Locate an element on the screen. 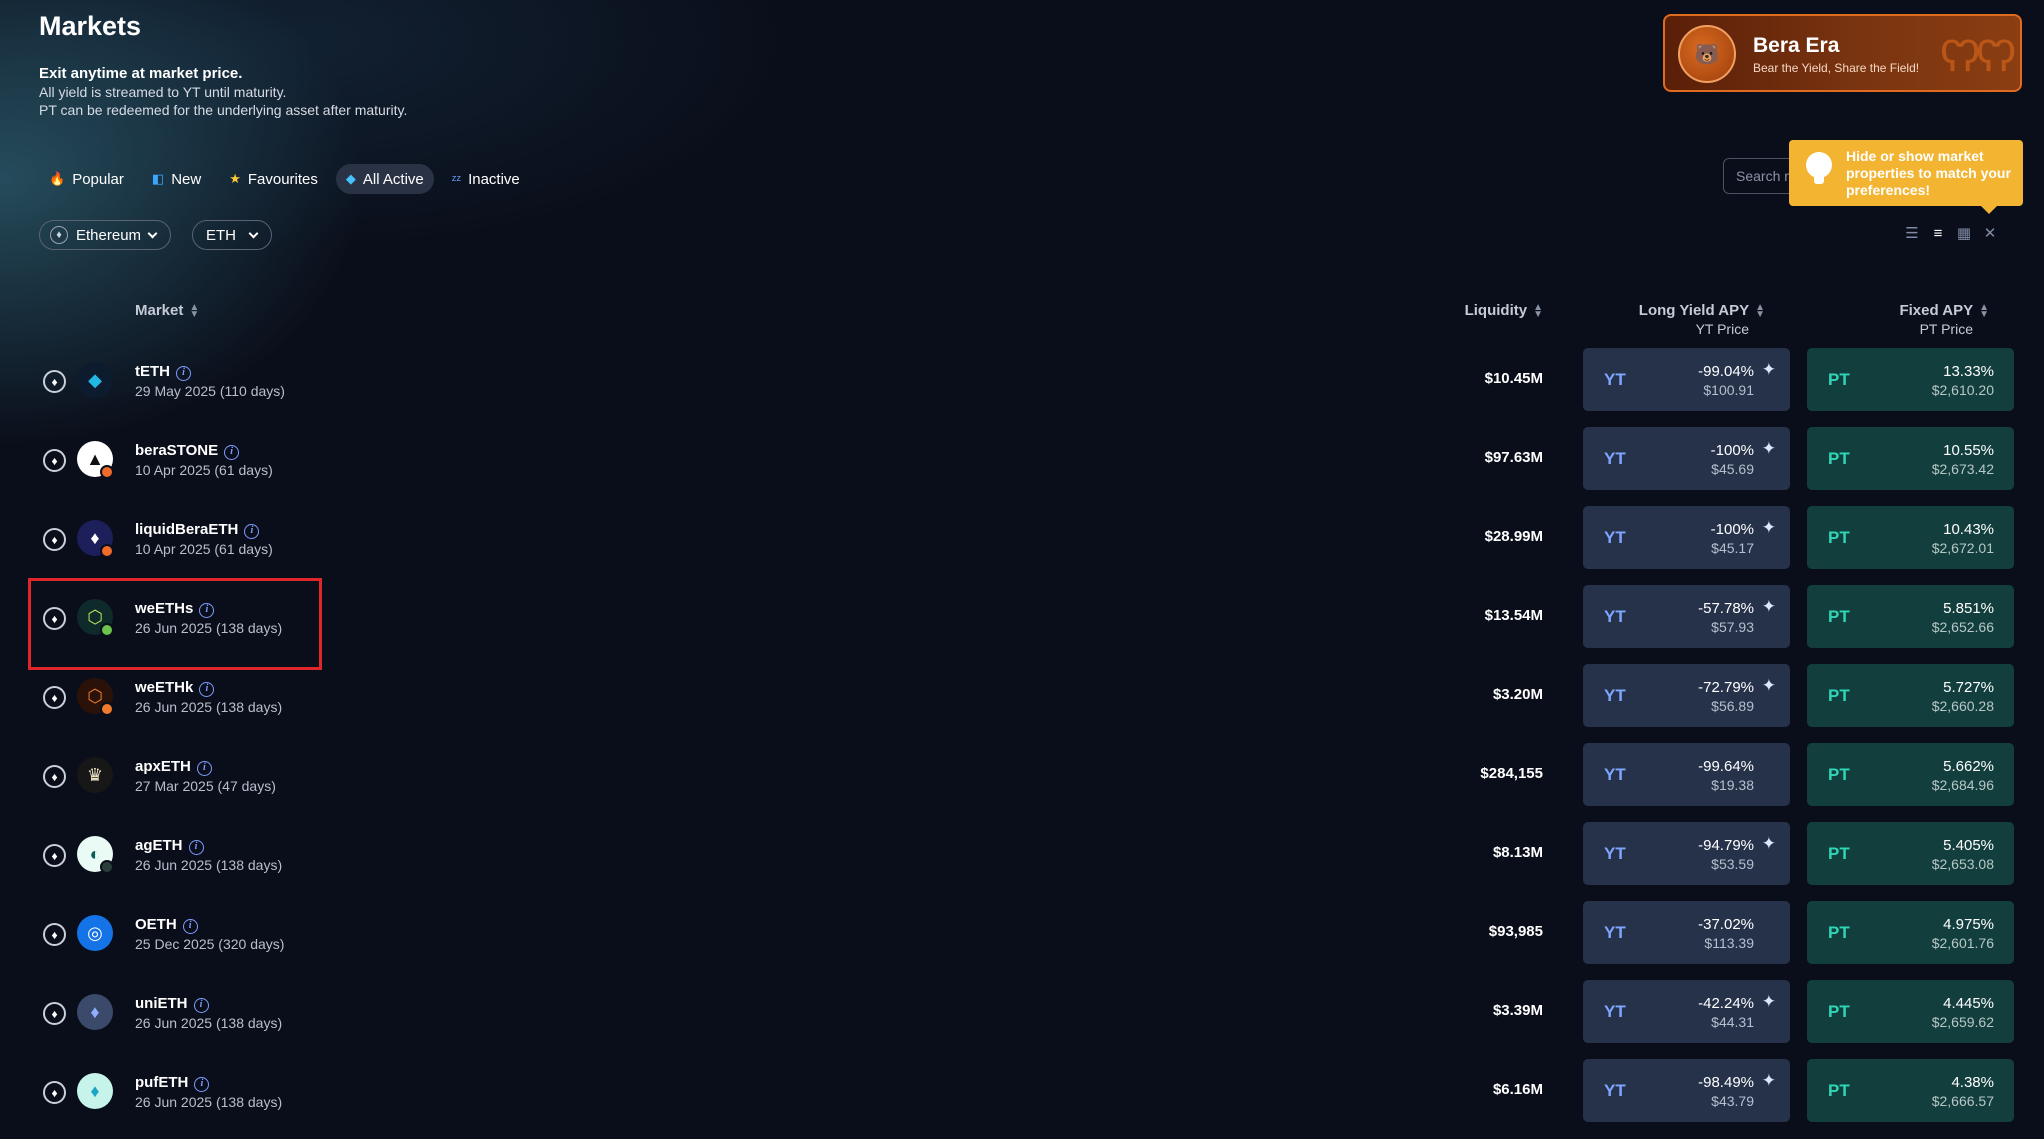 This screenshot has width=2044, height=1139. list-compact-icon: ☰ is located at coordinates (1912, 234).